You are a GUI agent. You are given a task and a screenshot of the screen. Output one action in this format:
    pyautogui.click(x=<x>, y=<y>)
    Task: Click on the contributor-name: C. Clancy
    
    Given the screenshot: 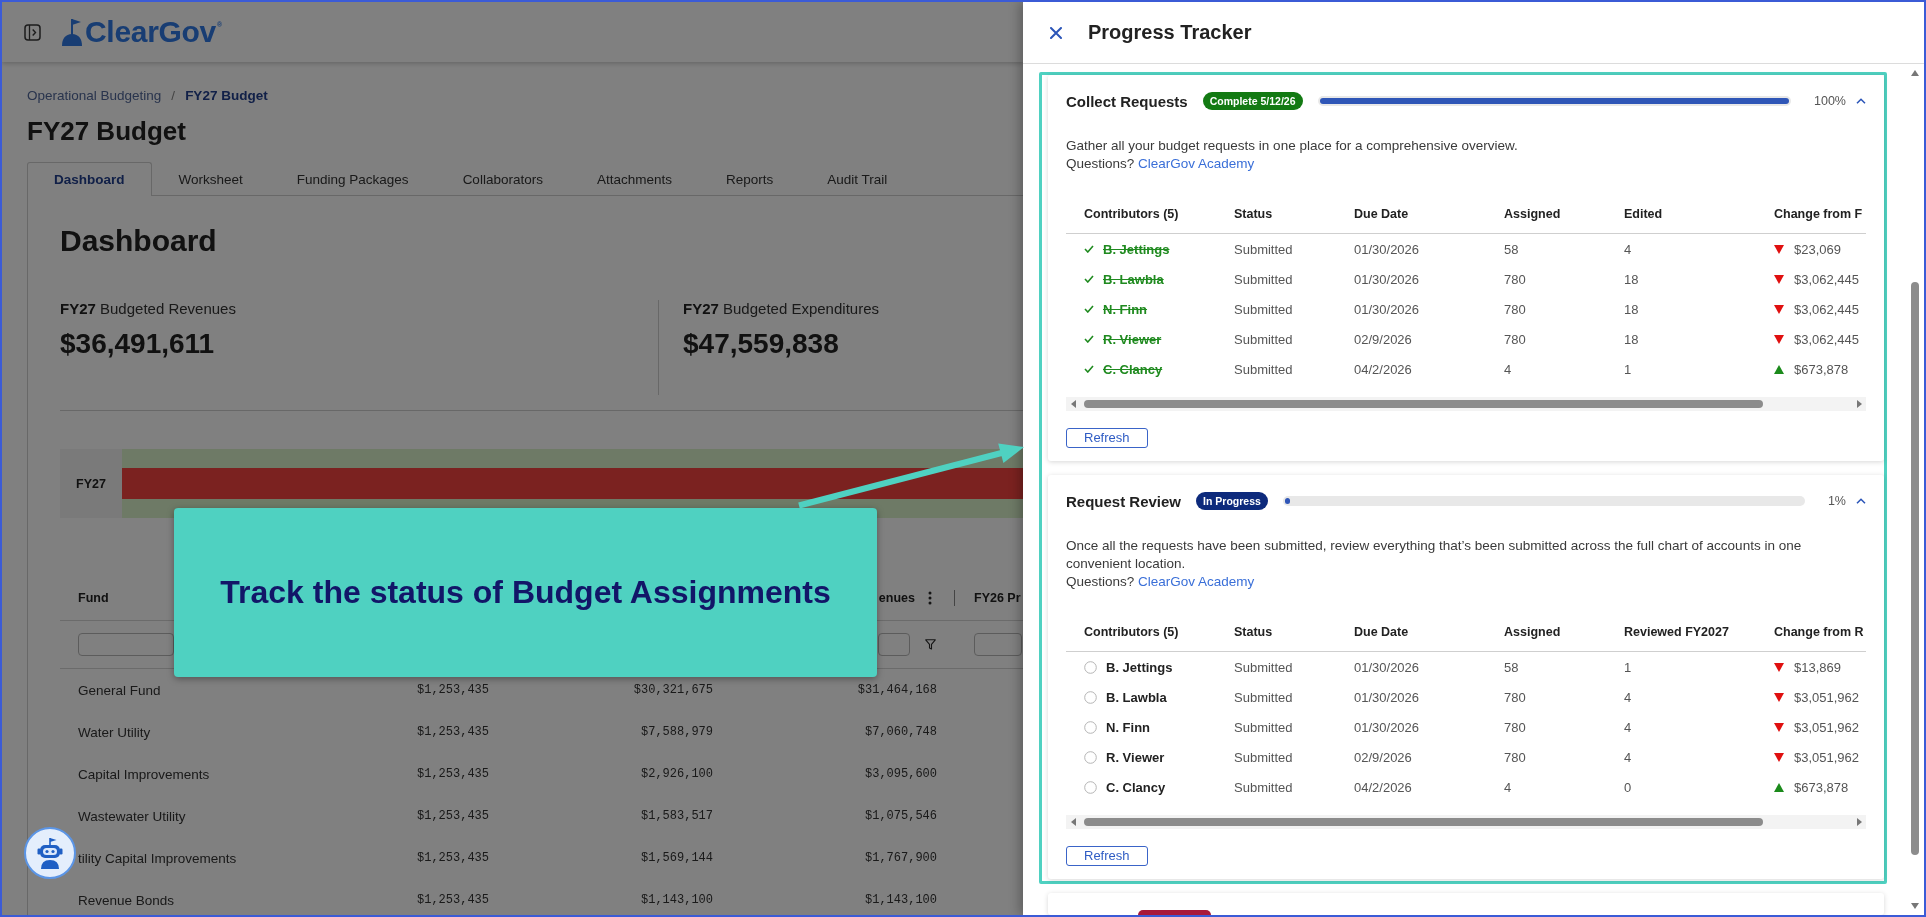 What is the action you would take?
    pyautogui.click(x=1136, y=787)
    